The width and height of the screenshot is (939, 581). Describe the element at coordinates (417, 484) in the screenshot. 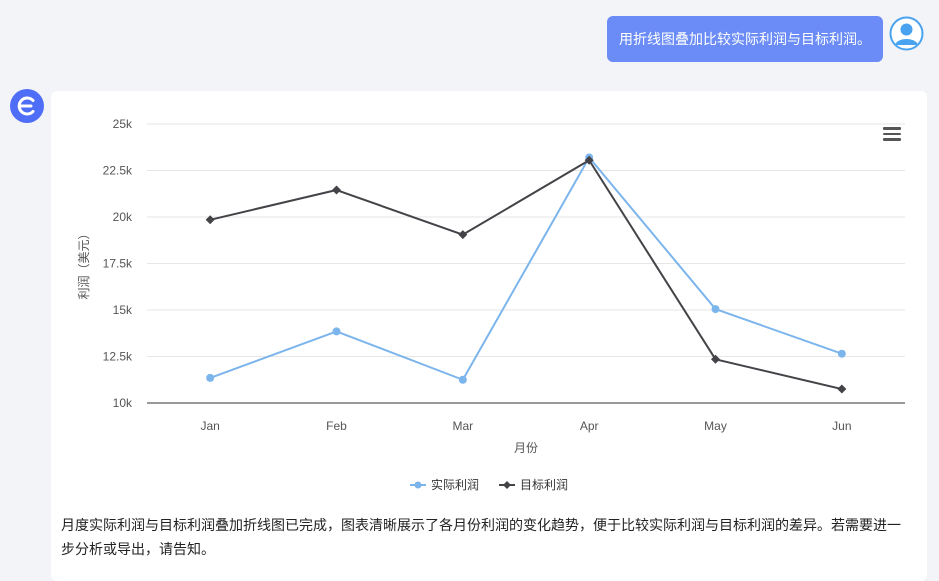

I see `legend-actual-marker` at that location.